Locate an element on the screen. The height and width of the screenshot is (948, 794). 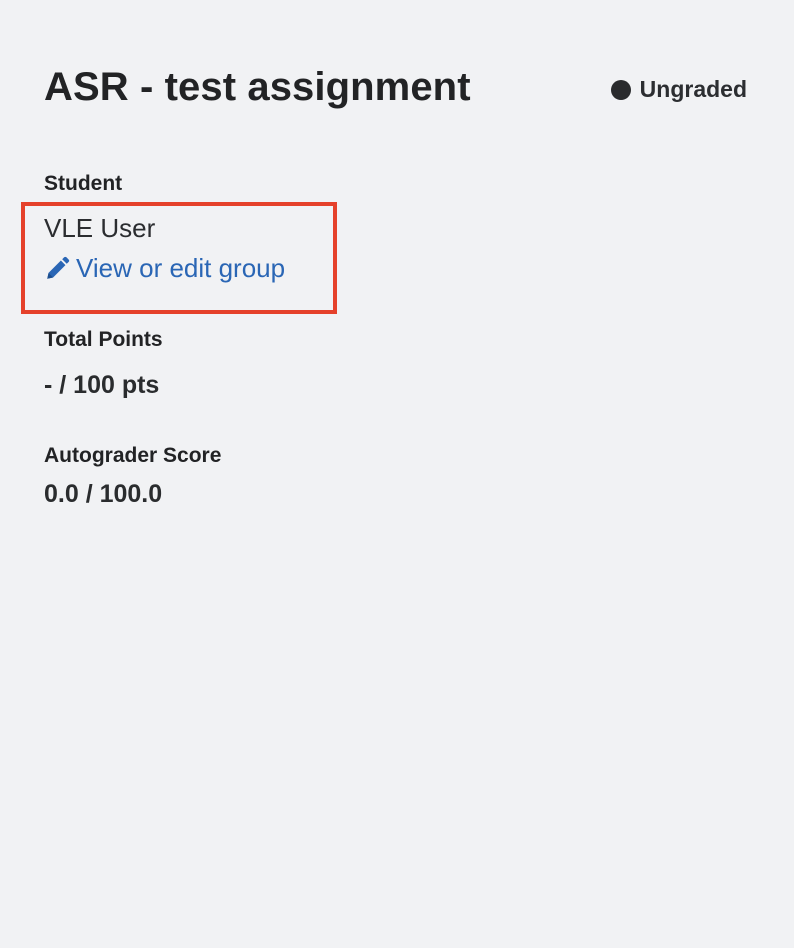
autograder-score-label: Autograder Score is located at coordinates (133, 455).